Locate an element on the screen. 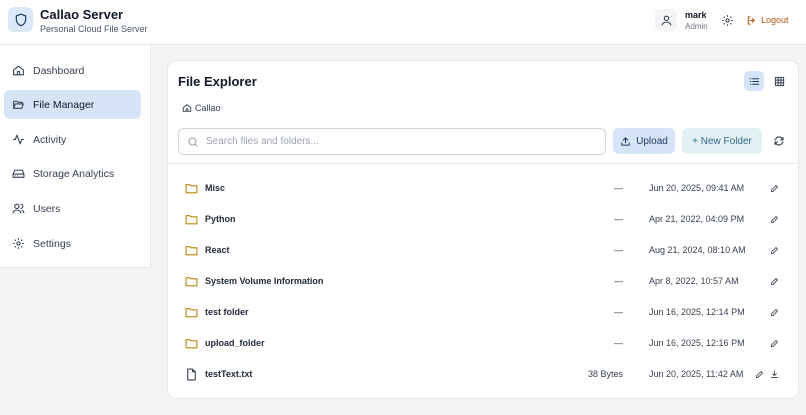  new-folder-button: + New Folder is located at coordinates (722, 141).